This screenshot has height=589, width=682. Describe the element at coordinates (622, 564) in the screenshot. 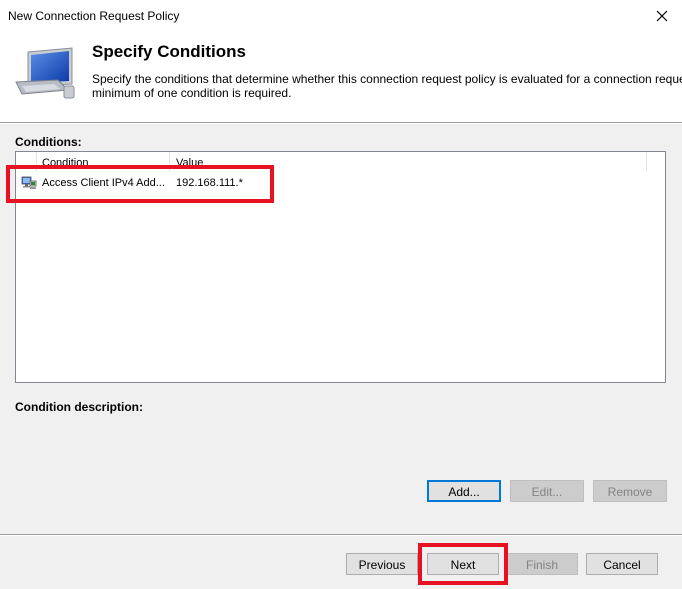

I see `cancel-button: Cancel` at that location.